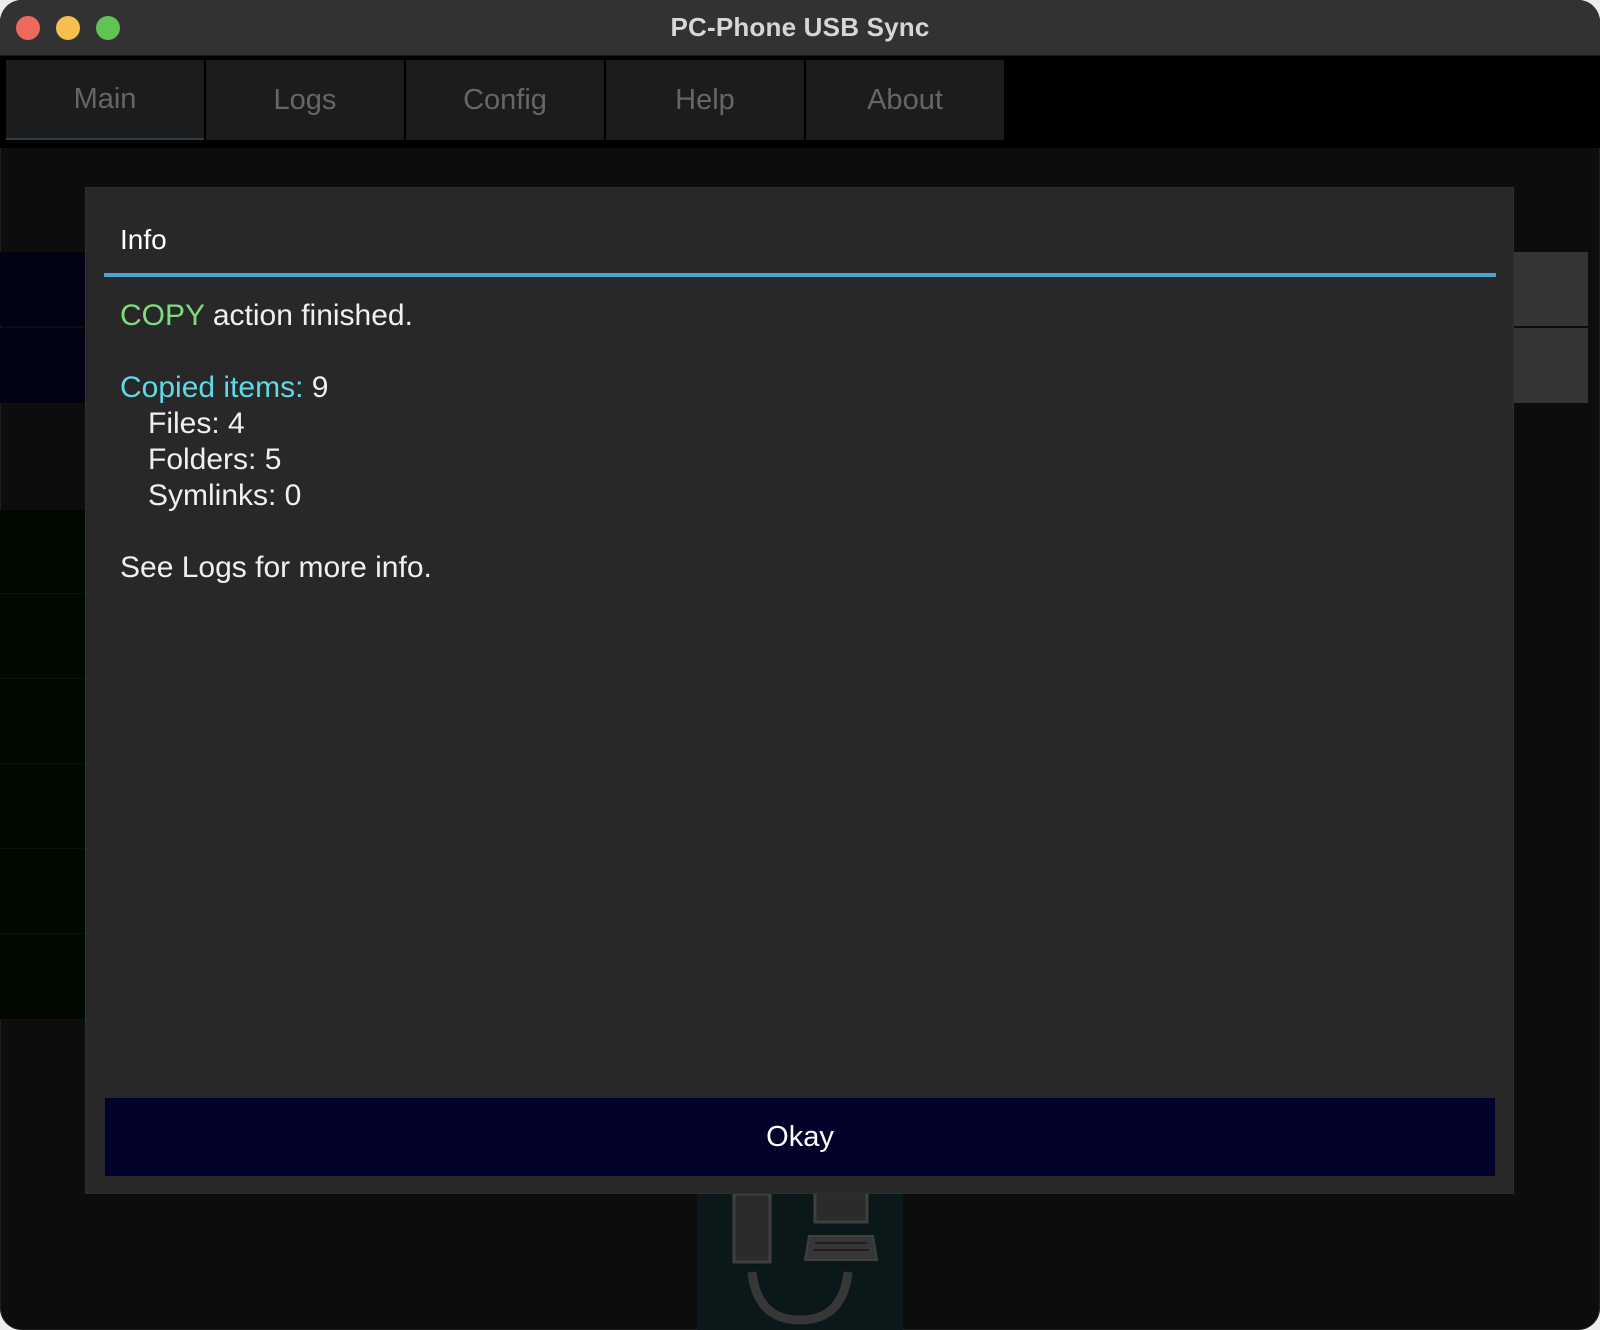 This screenshot has height=1330, width=1600. Describe the element at coordinates (276, 567) in the screenshot. I see `see-logs-text: See Logs for more info.` at that location.